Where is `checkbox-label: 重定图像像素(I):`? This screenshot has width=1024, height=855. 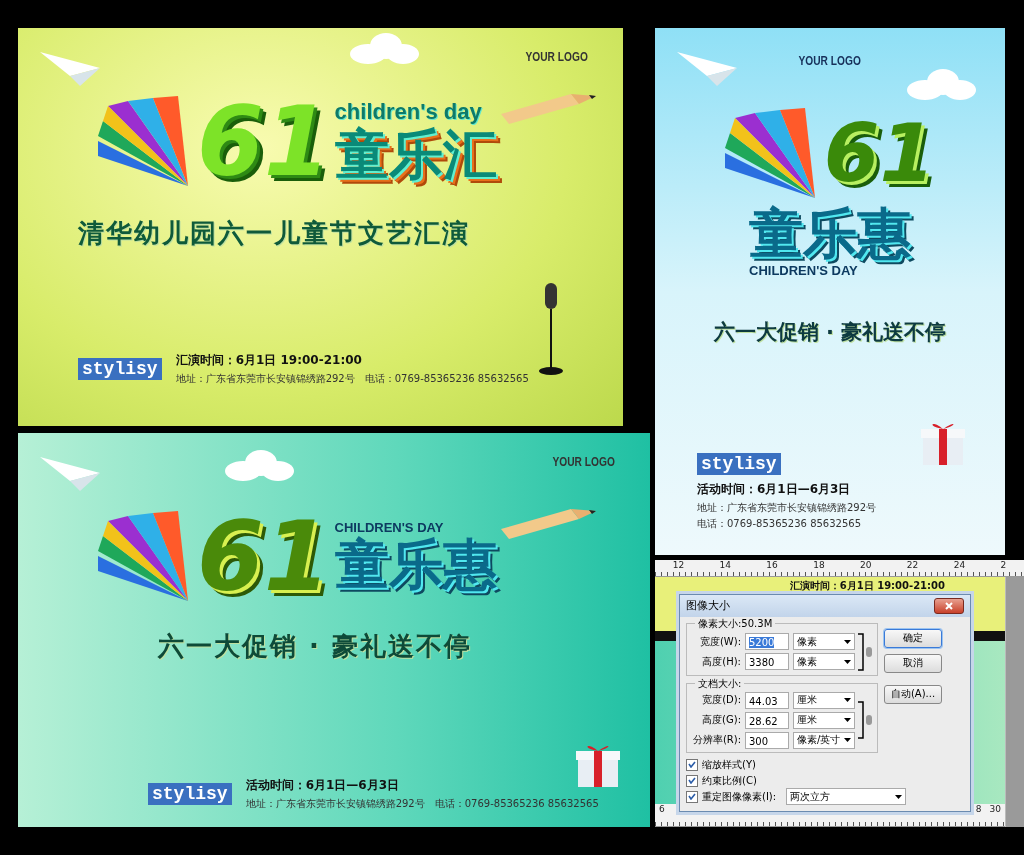
checkbox-label: 重定图像像素(I): is located at coordinates (739, 796).